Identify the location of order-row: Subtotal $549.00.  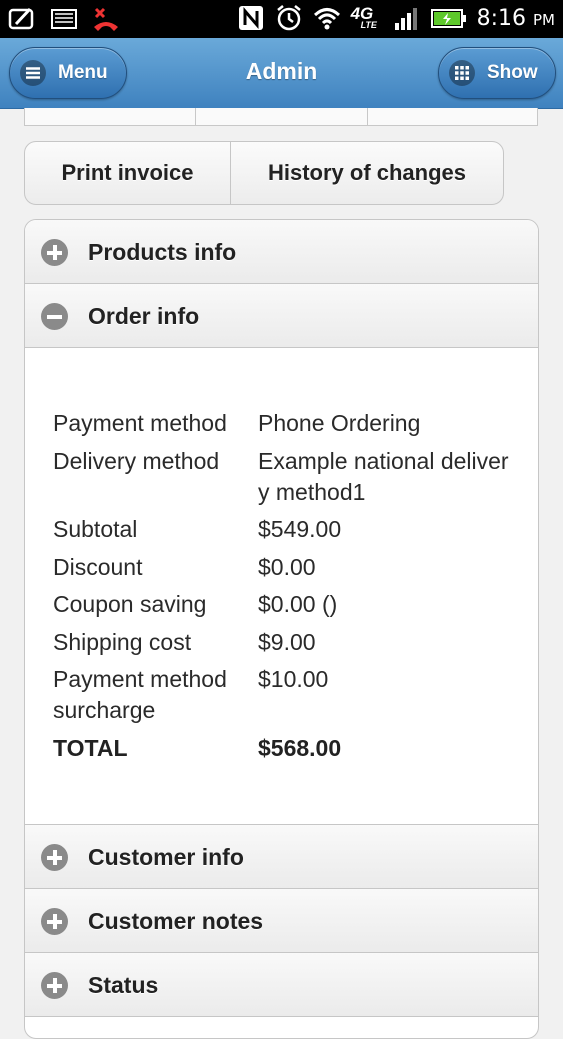
(283, 529).